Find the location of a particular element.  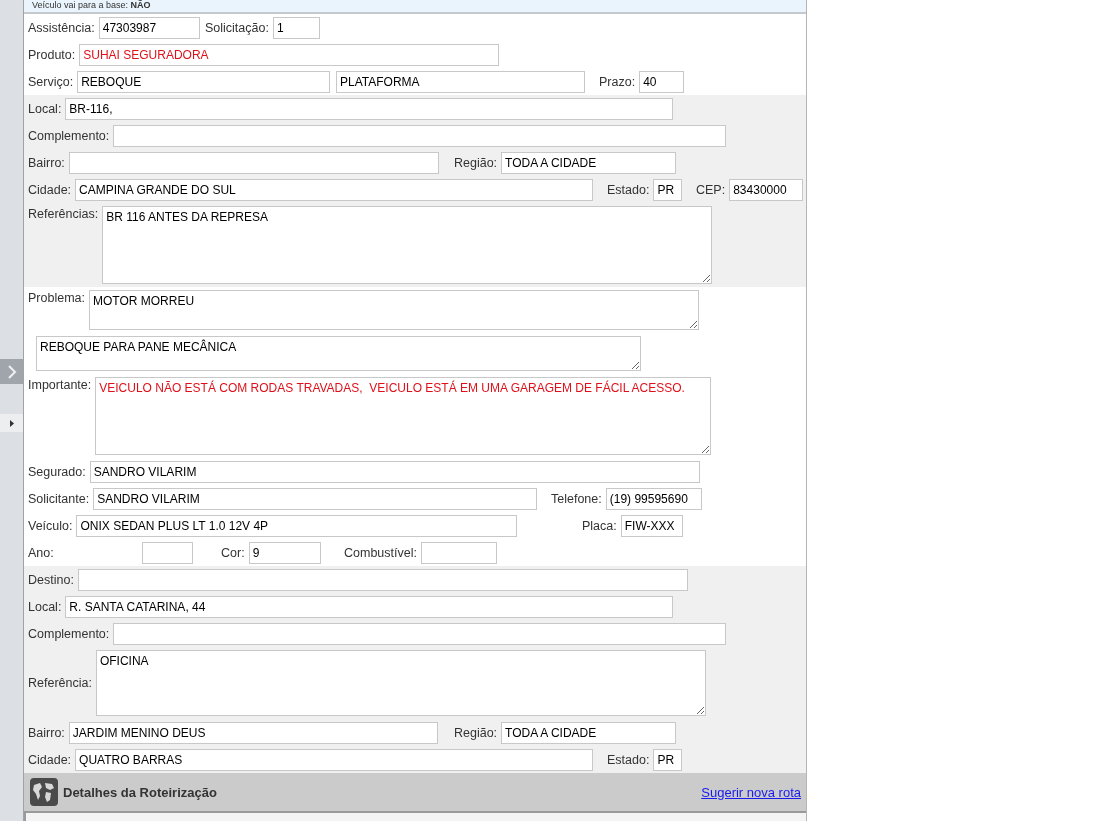

field-label: Destino: is located at coordinates (51, 579).